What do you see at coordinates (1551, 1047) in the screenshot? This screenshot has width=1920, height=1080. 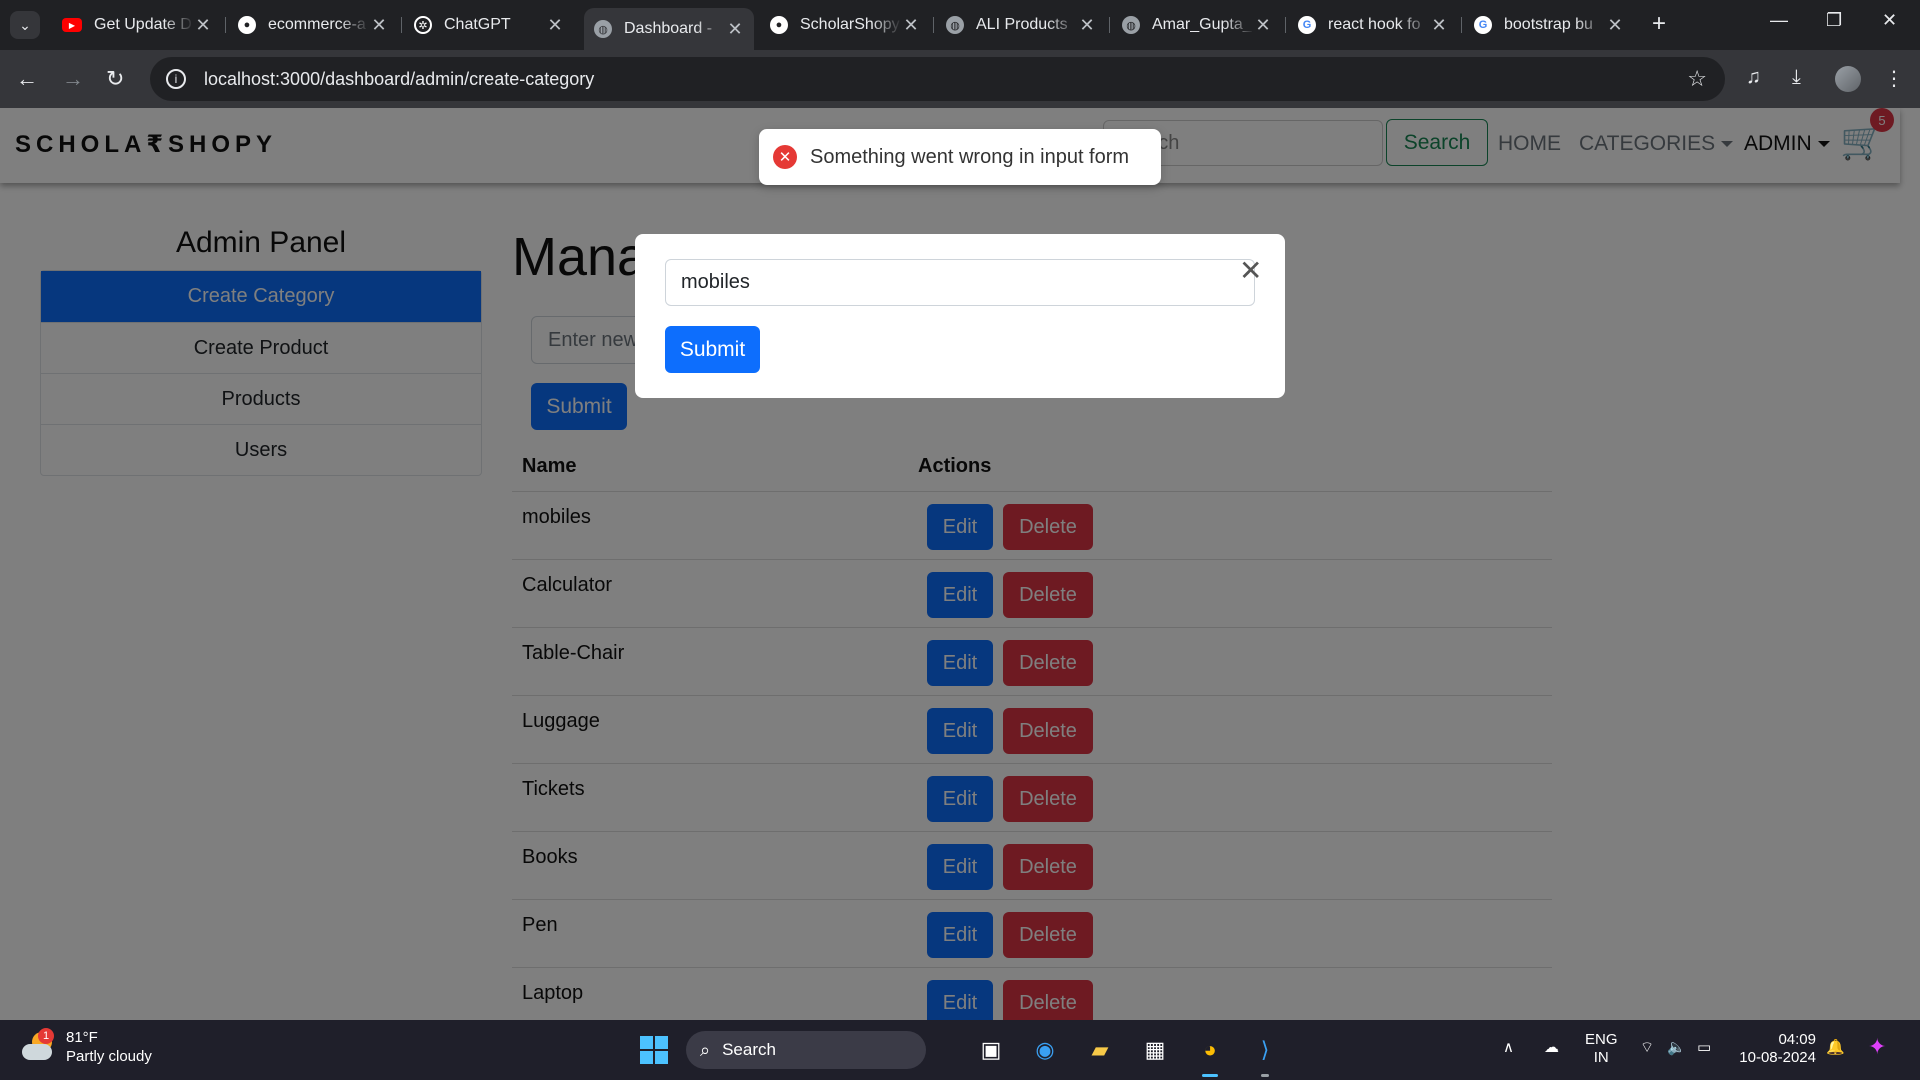 I see `onedrive-icon: ☁` at bounding box center [1551, 1047].